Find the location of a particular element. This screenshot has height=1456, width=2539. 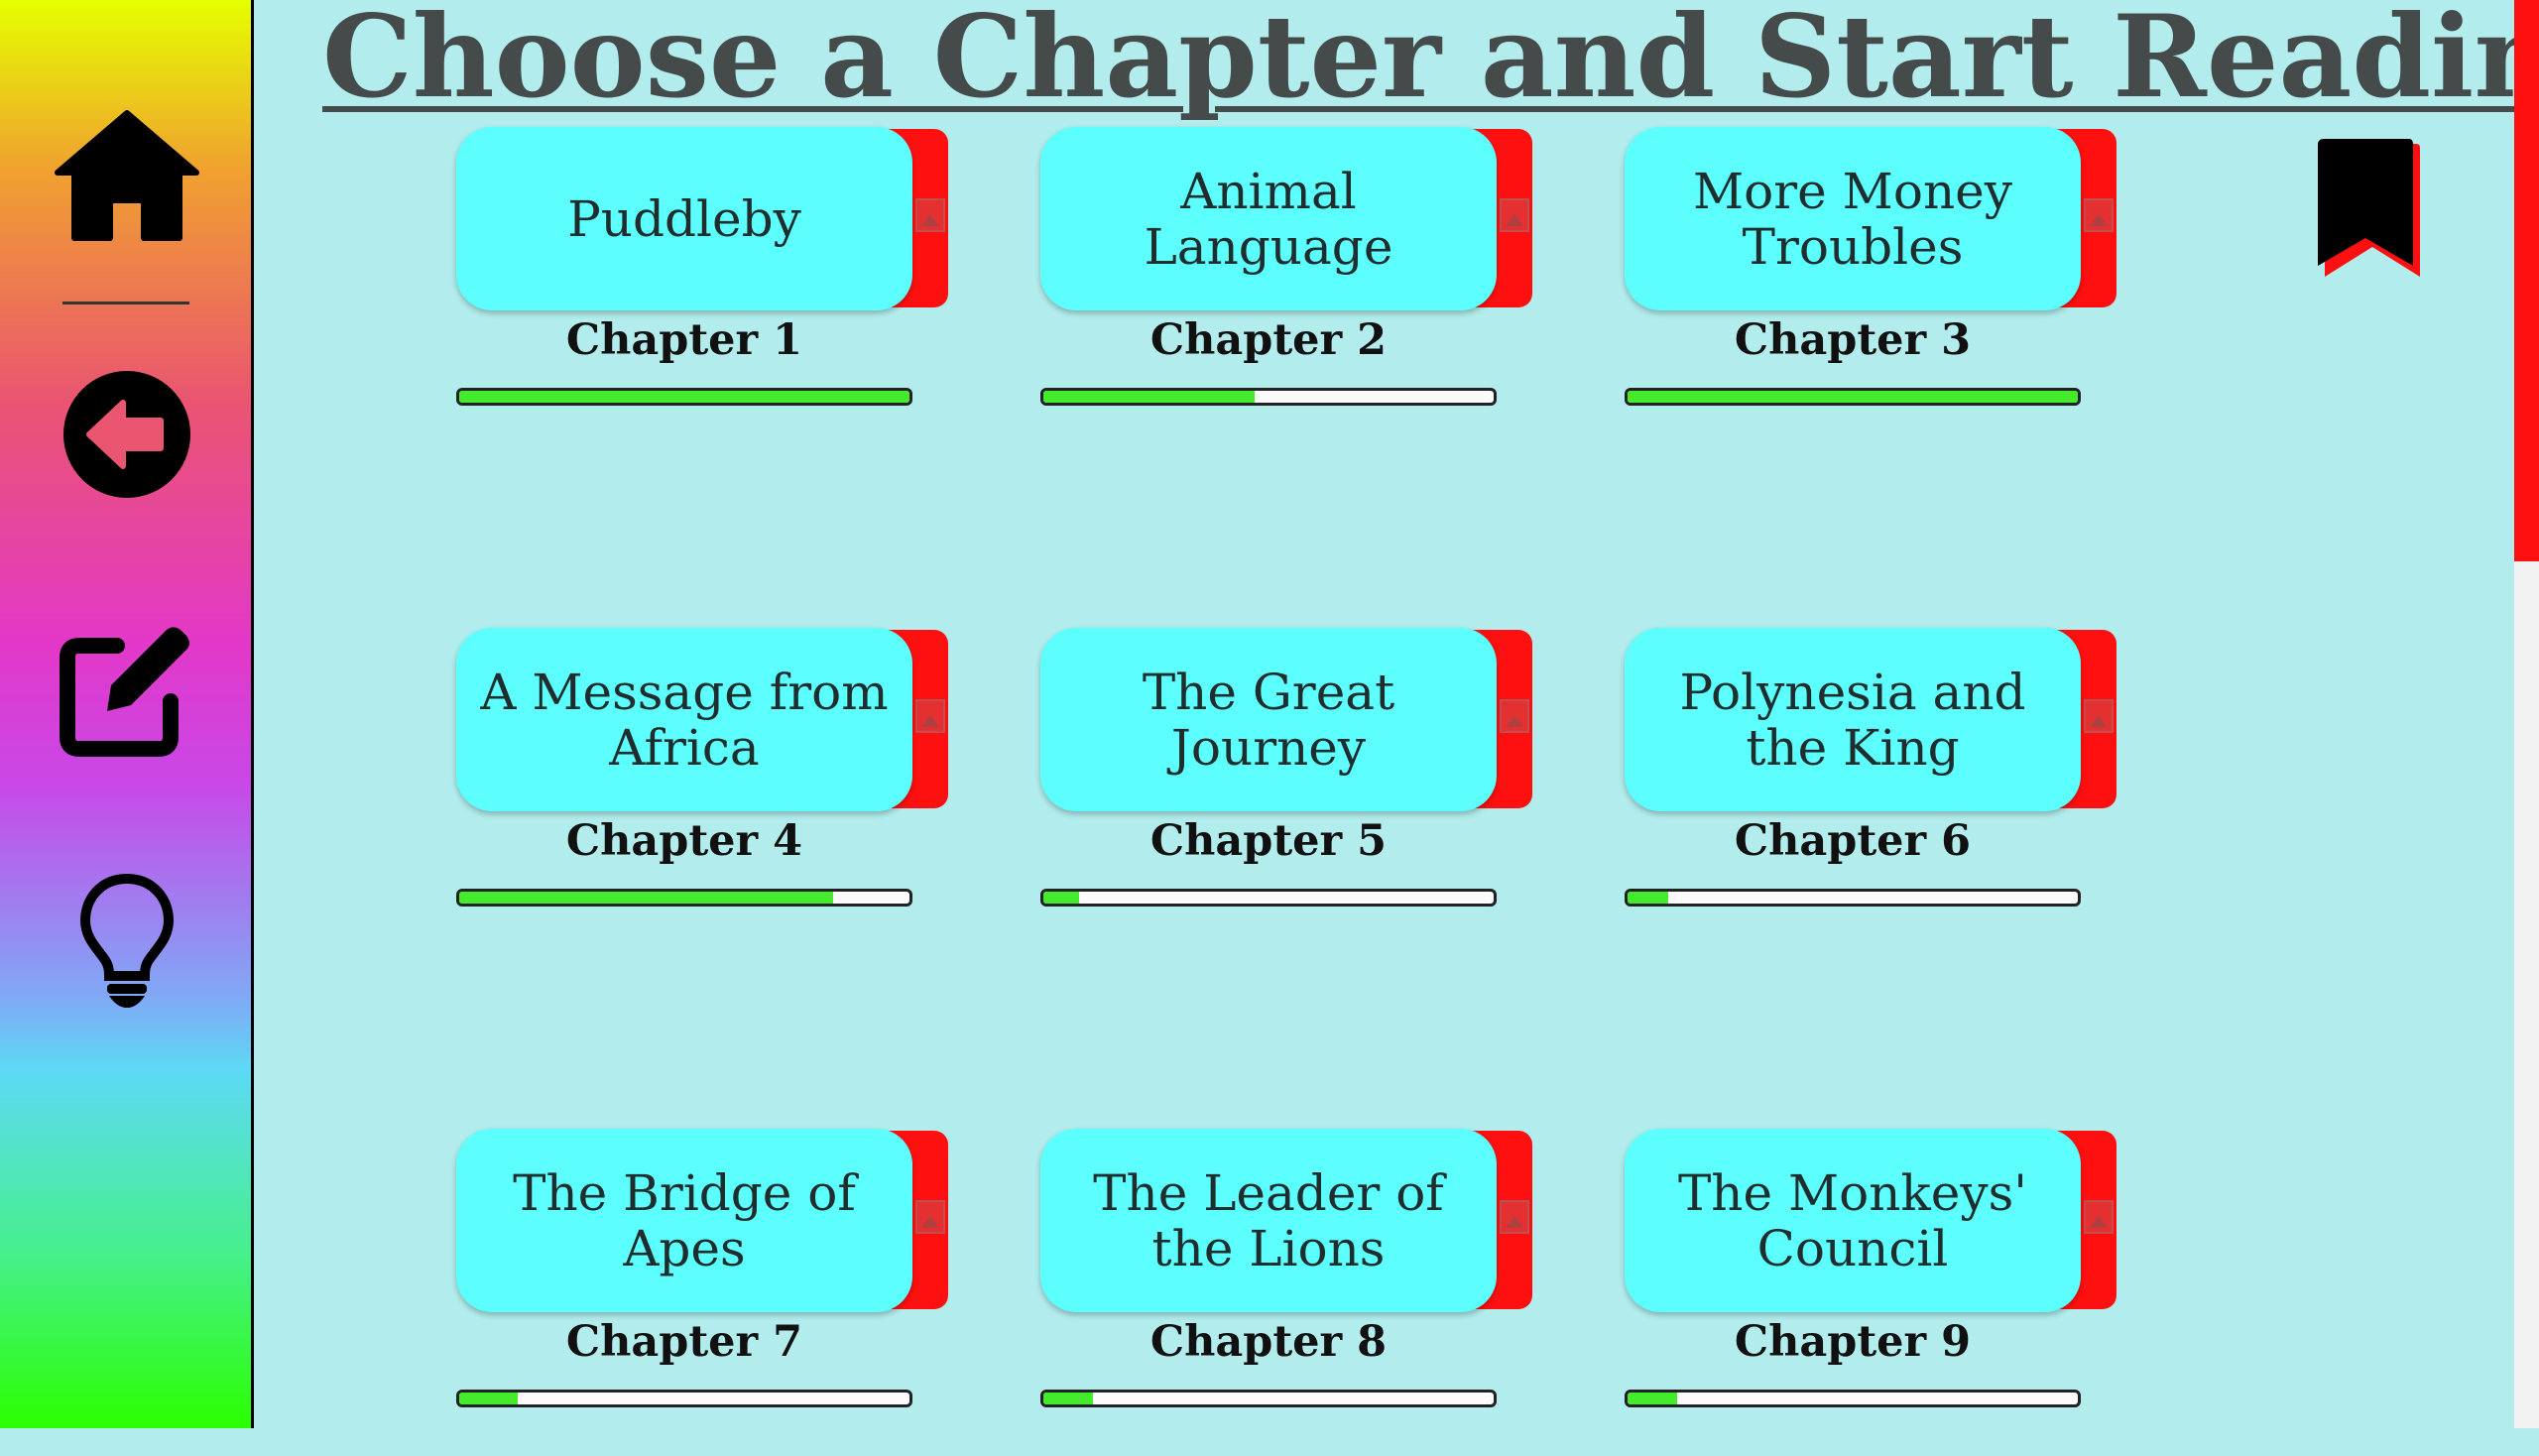

chapter-cover: The Monkeys' Council is located at coordinates (1873, 1220).